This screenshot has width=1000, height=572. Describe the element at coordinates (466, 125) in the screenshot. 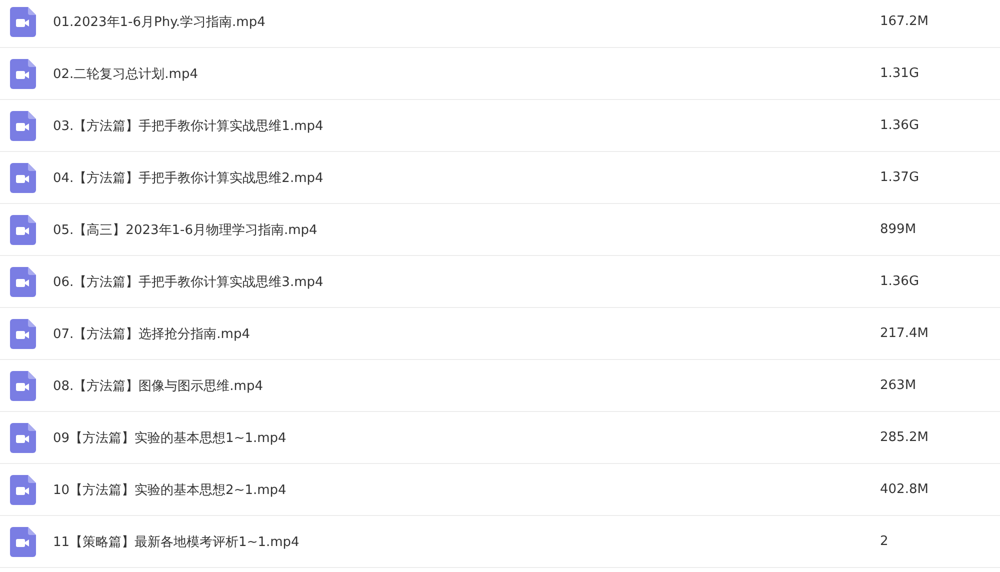

I see `file-name: 03.【方法篇】手把手教你计算实战思维1.mp4` at that location.